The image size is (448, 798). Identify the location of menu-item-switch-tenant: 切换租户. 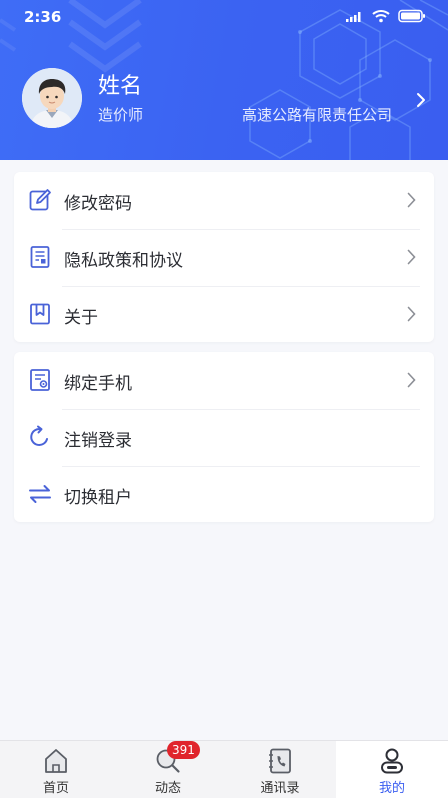
(224, 494).